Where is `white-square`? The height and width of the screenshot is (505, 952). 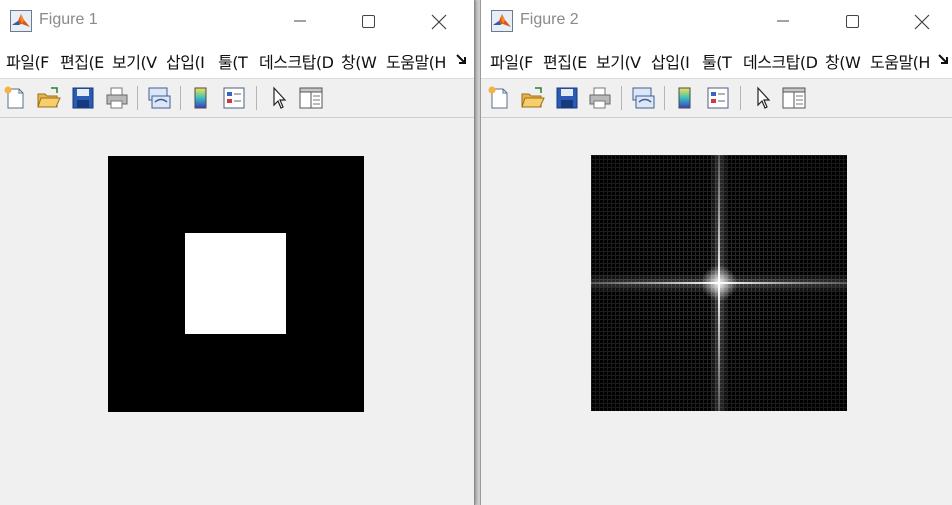
white-square is located at coordinates (235, 283).